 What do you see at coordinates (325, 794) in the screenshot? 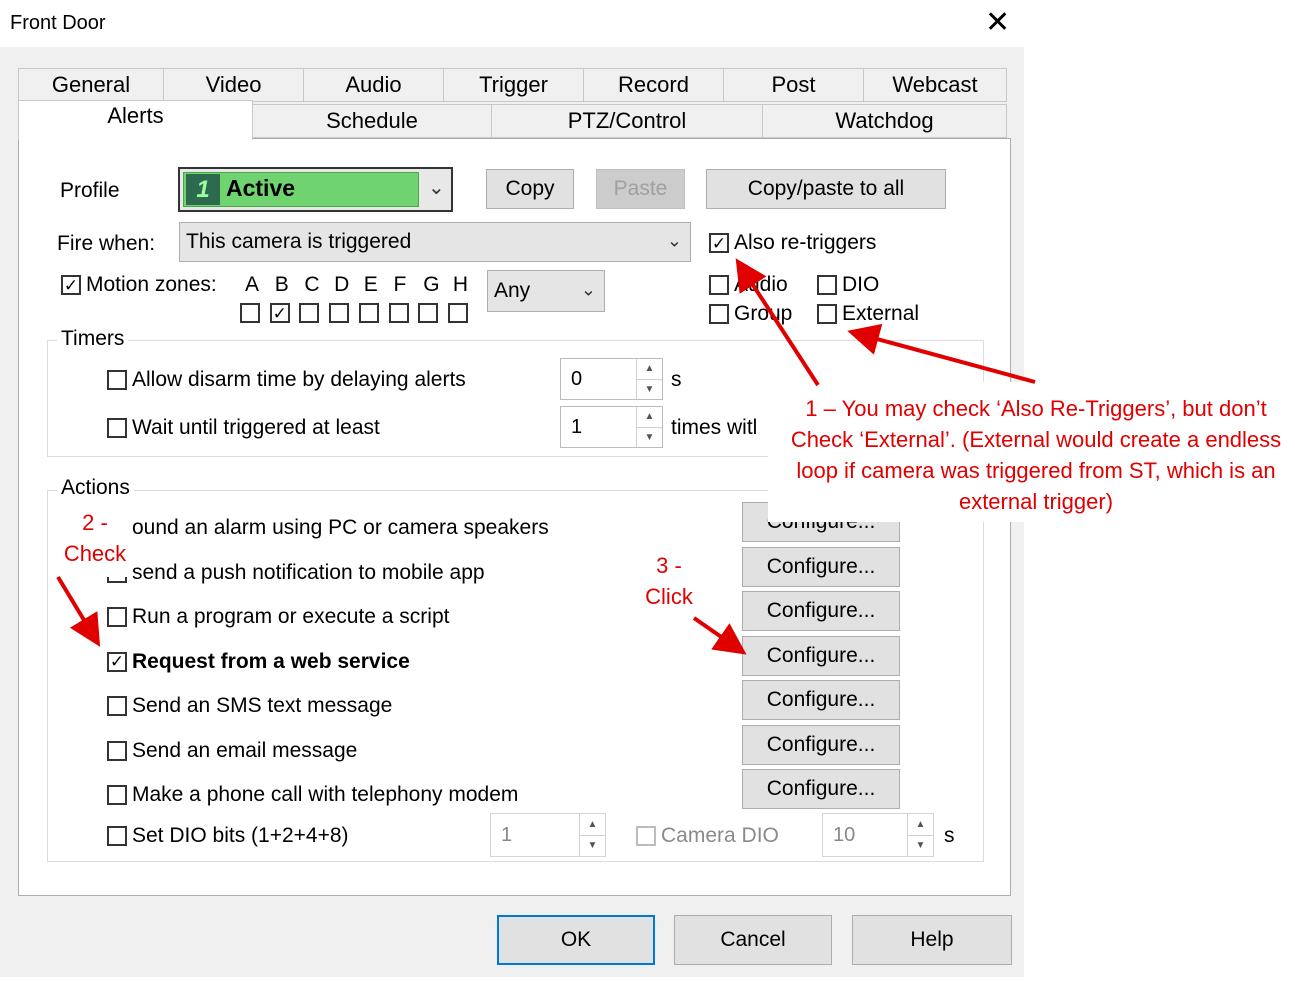
I see `action-label: Make a phone call with telephony modem` at bounding box center [325, 794].